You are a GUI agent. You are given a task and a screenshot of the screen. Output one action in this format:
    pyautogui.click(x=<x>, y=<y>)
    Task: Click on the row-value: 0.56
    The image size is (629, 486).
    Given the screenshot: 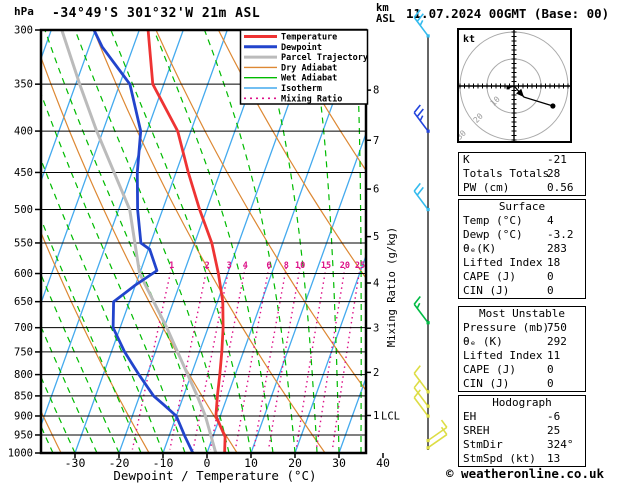 What is the action you would take?
    pyautogui.click(x=560, y=187)
    